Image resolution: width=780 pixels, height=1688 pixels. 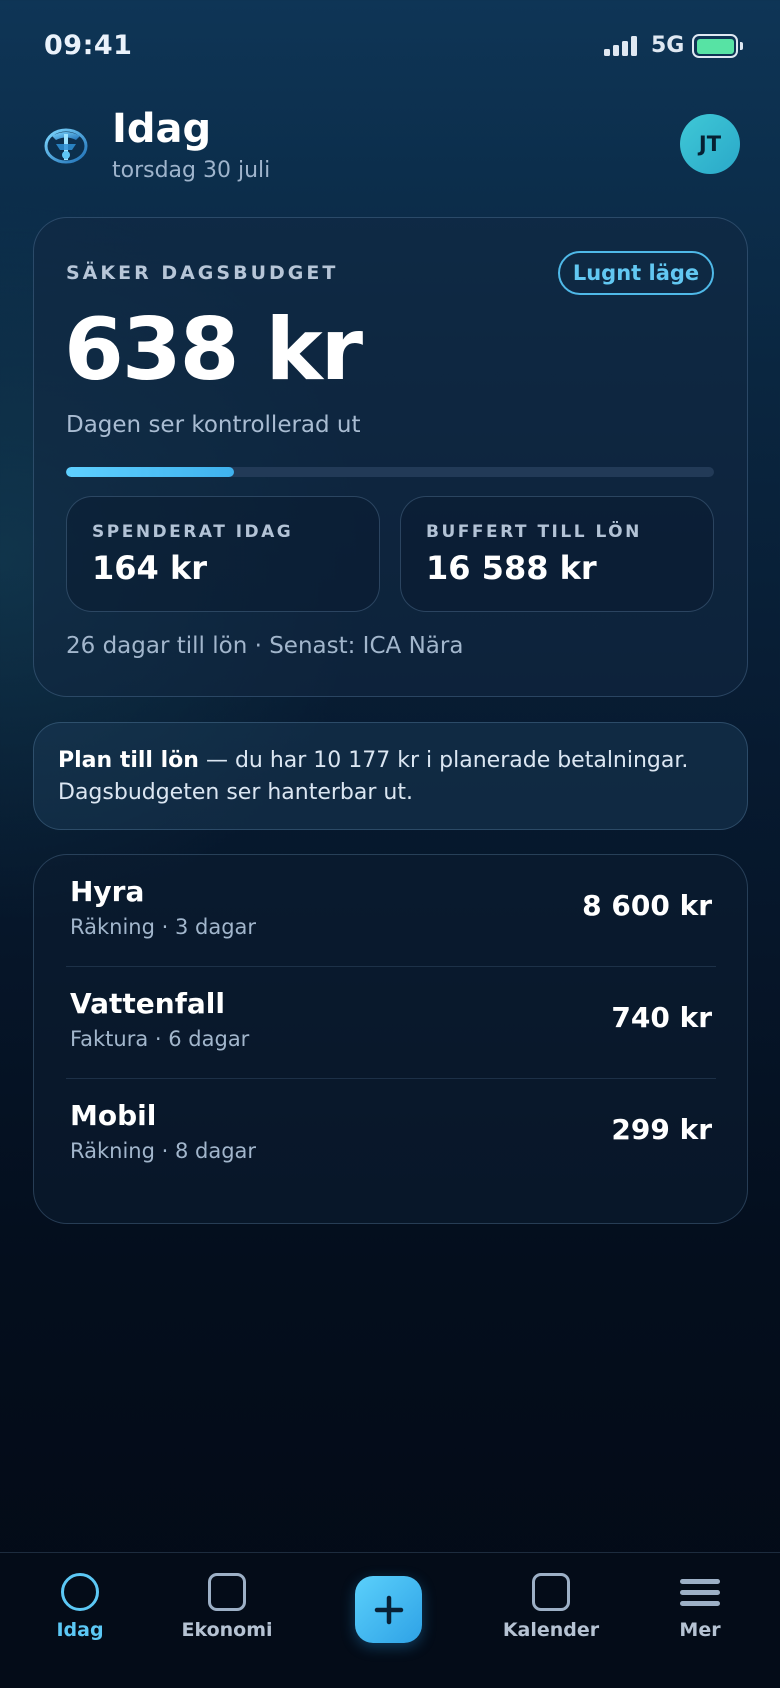 I want to click on status-bar: 09:41 5G, so click(x=390, y=46).